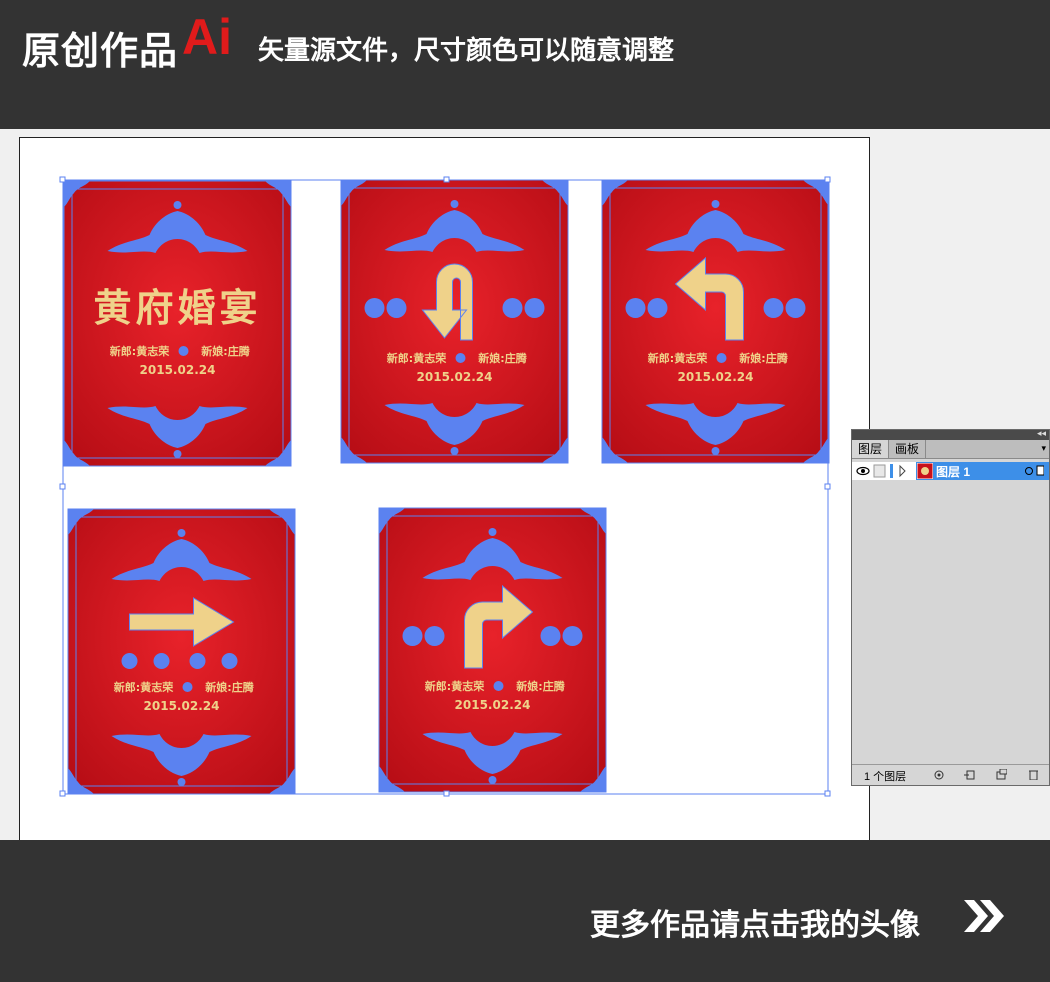 The width and height of the screenshot is (1050, 982). Describe the element at coordinates (1041, 433) in the screenshot. I see `collapse-icon: ◂◂` at that location.